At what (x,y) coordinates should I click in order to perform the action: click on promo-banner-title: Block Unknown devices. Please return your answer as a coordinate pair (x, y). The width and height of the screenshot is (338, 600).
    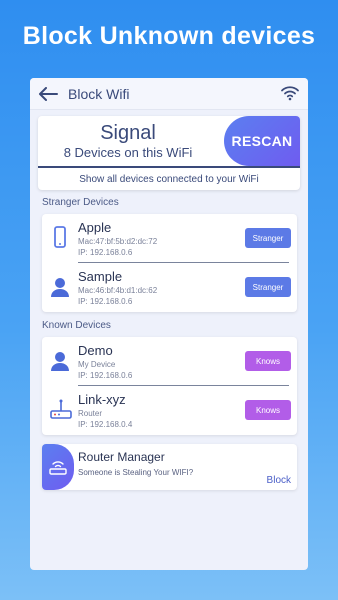
    Looking at the image, I should click on (169, 36).